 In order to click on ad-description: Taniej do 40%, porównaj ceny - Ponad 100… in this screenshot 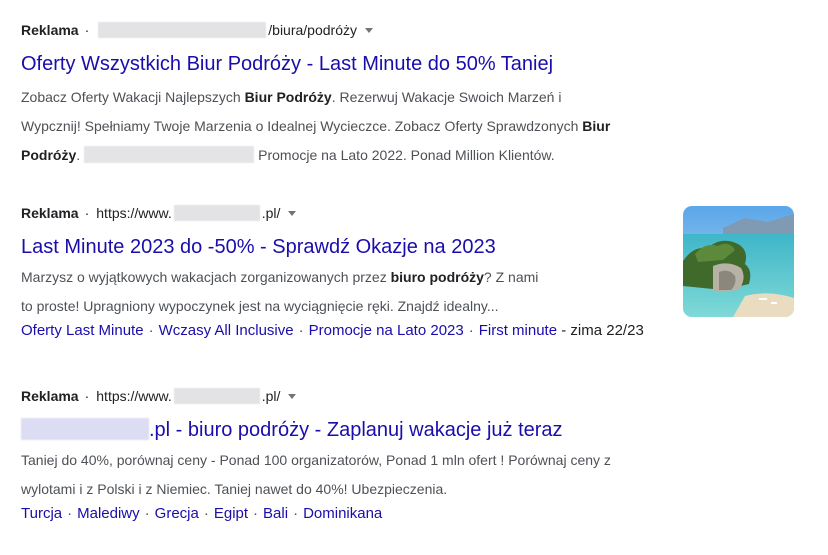, I will do `click(316, 474)`.